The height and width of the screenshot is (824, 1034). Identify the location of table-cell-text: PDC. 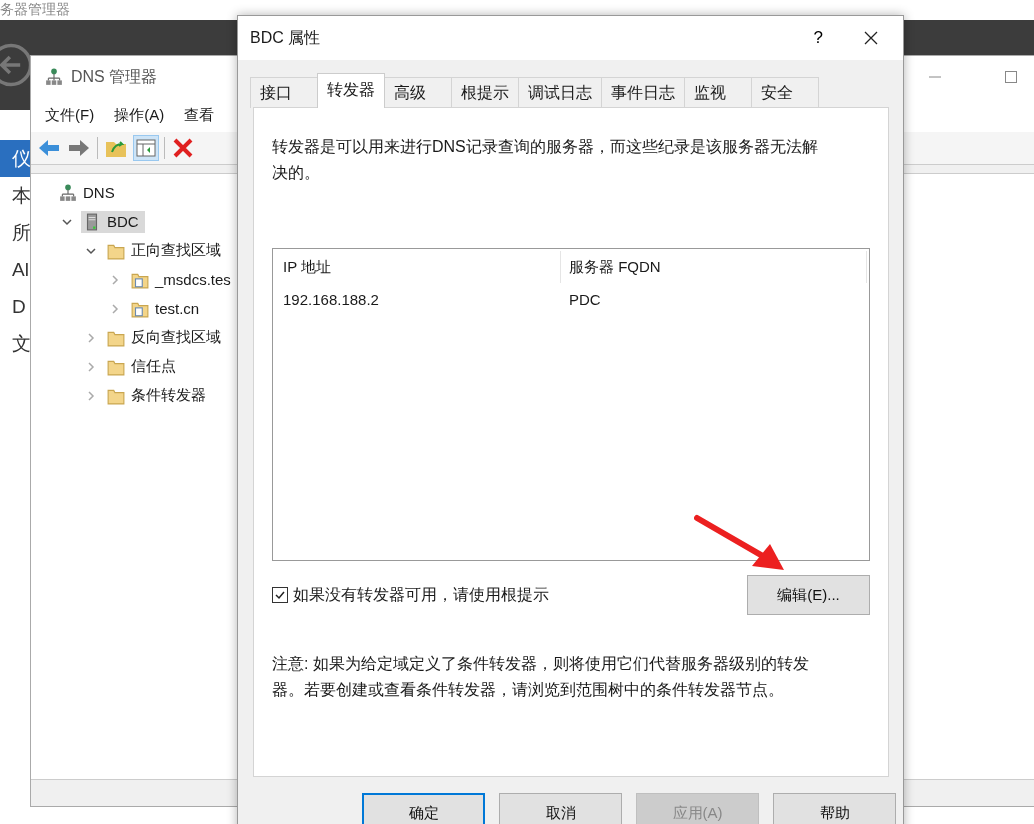
(584, 299).